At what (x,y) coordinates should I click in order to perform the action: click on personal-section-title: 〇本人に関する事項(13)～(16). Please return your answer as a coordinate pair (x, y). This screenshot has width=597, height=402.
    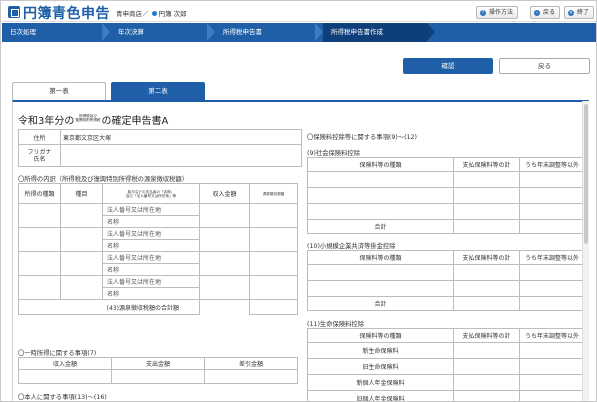
    Looking at the image, I should click on (62, 397).